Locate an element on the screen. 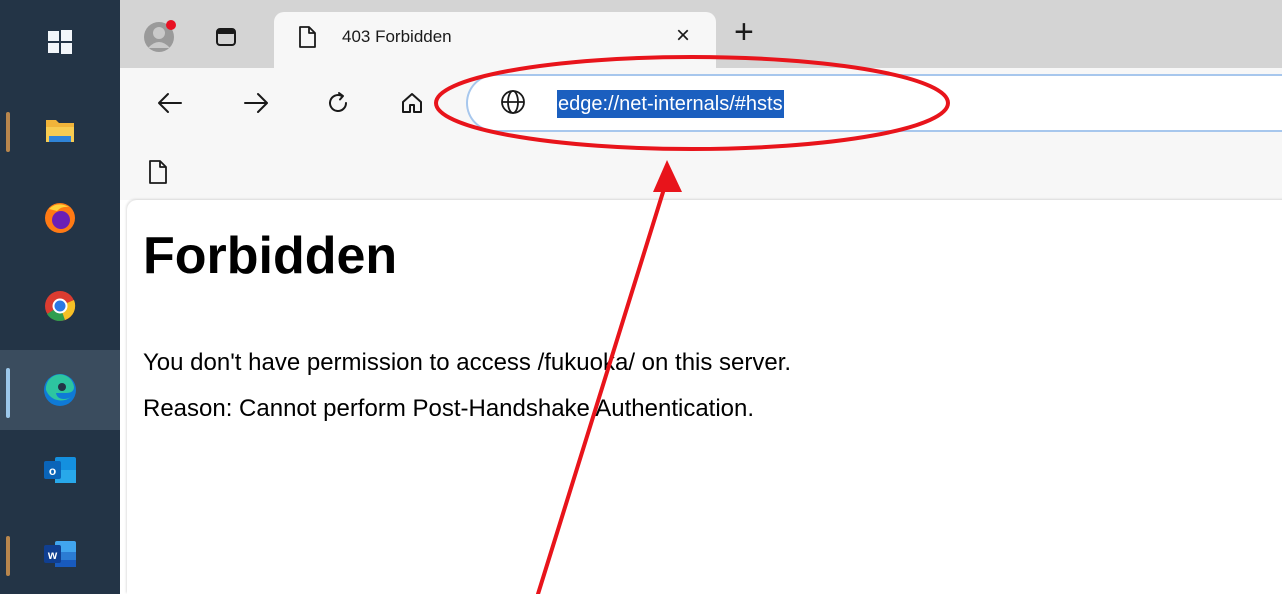  edge-icon is located at coordinates (60, 390).